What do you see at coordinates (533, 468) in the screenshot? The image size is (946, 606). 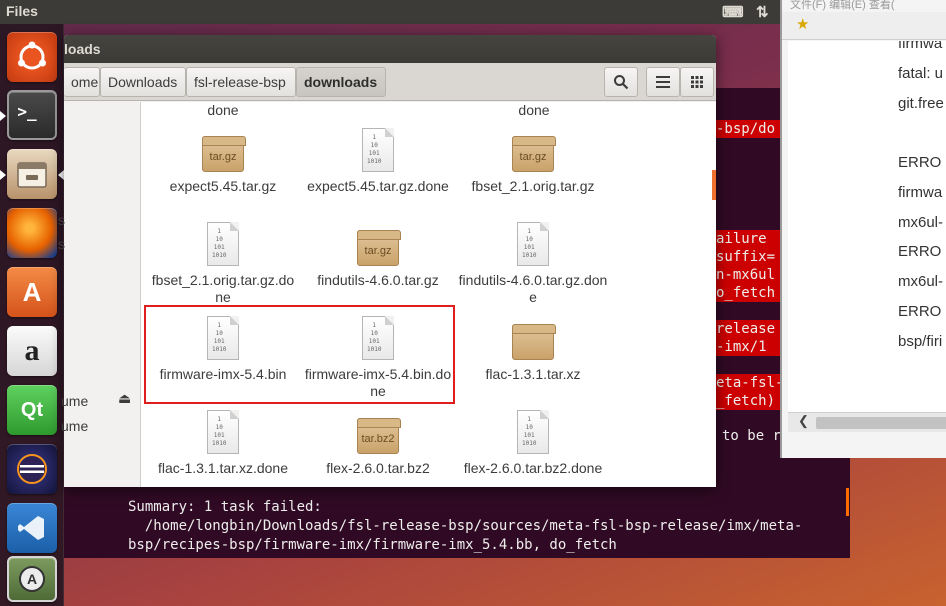 I see `file-name: flex-2.6.0.tar.bz2.done` at bounding box center [533, 468].